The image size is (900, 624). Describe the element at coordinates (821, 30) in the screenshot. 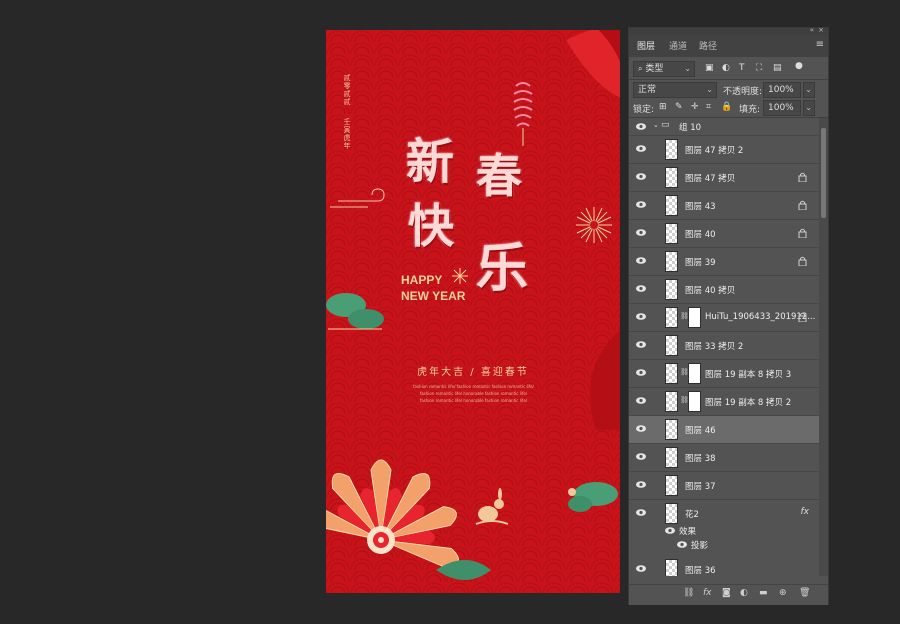

I see `close-icon: ×` at that location.